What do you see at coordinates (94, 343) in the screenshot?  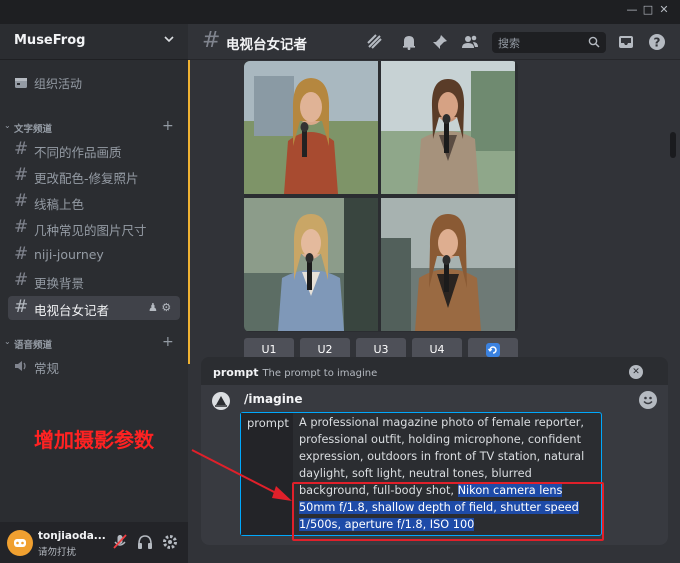 I see `category-voice-channels: ⌄ 语音频道 +` at bounding box center [94, 343].